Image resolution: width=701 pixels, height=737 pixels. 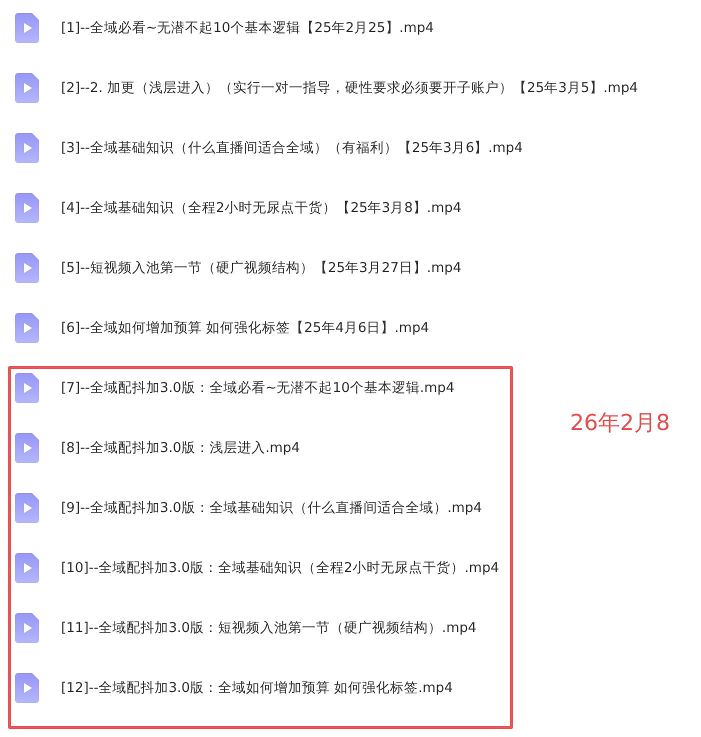 What do you see at coordinates (271, 508) in the screenshot?
I see `file-name: [9]--全域配抖加3.0版：全域基础知识（什么直播间适合全域）.mp4` at bounding box center [271, 508].